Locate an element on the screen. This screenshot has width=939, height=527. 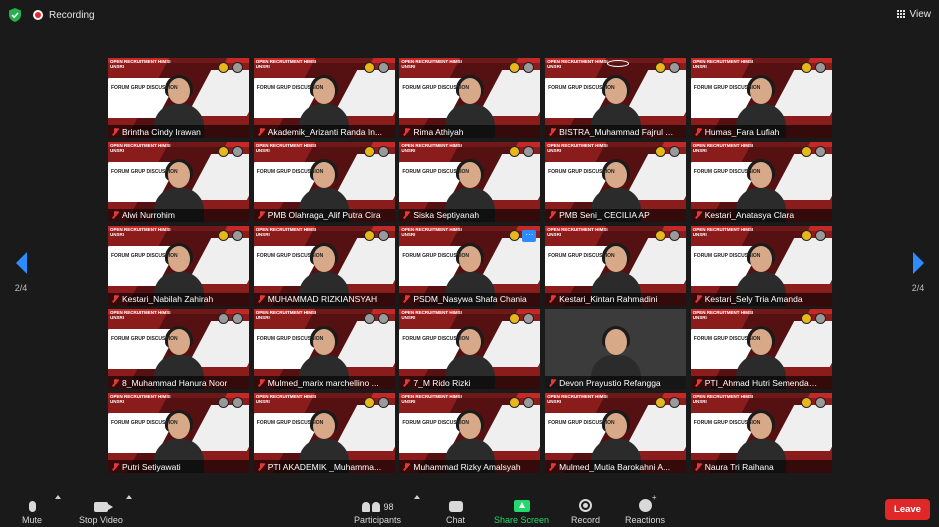
participant-name: Brintha Cindy Irawan is located at coordinates (161, 131).